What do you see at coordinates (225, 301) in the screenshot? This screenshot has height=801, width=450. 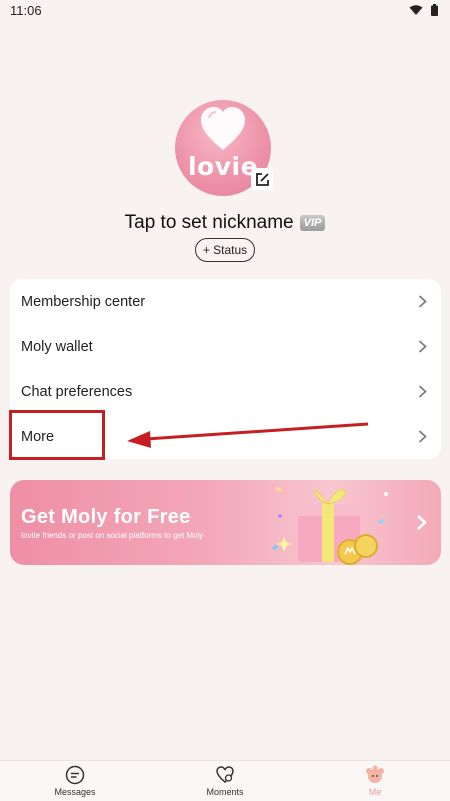 I see `menu-item-membership-center: Membership center` at bounding box center [225, 301].